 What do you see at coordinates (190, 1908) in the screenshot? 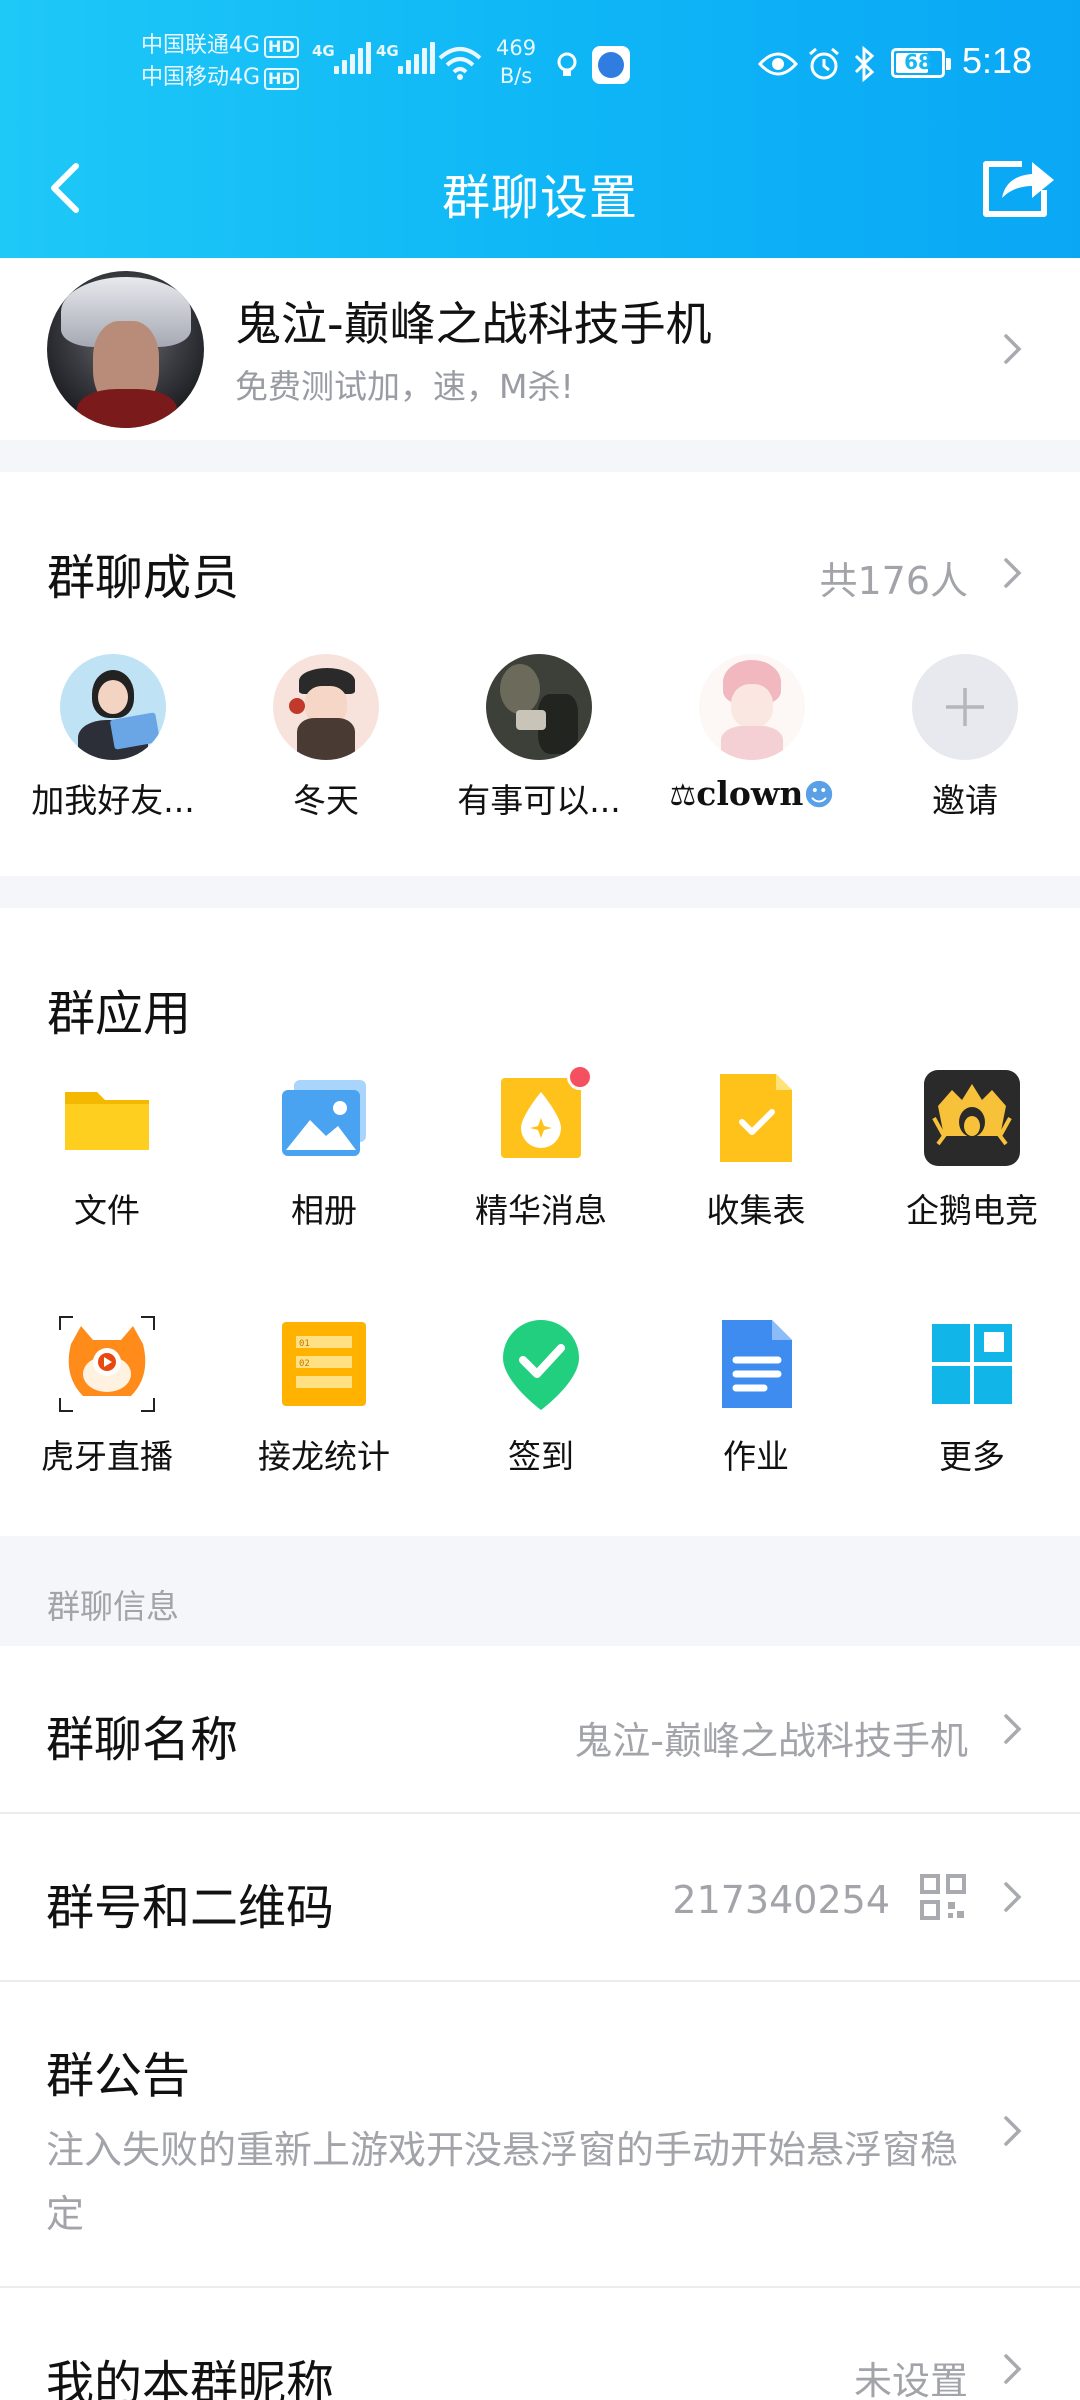
I see `group-number-label: 群号和二维码` at bounding box center [190, 1908].